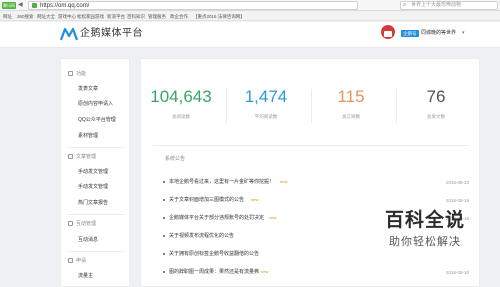 This screenshot has width=500, height=287. What do you see at coordinates (316, 200) in the screenshot?
I see `notice-item: 关于文章封面增加三图模式的公告 new 2016-08-19` at bounding box center [316, 200].